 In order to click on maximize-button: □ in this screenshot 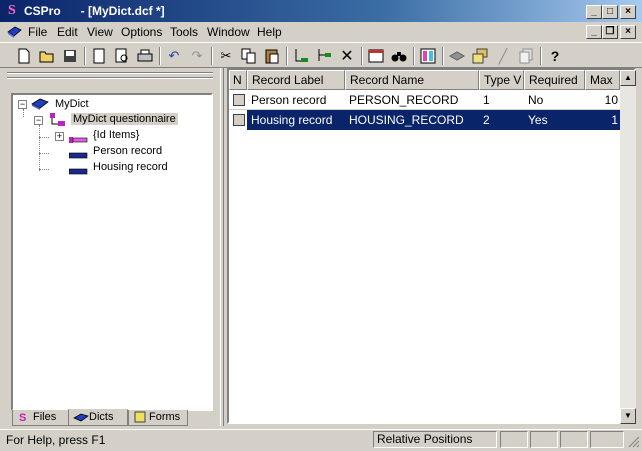, I will do `click(610, 12)`.